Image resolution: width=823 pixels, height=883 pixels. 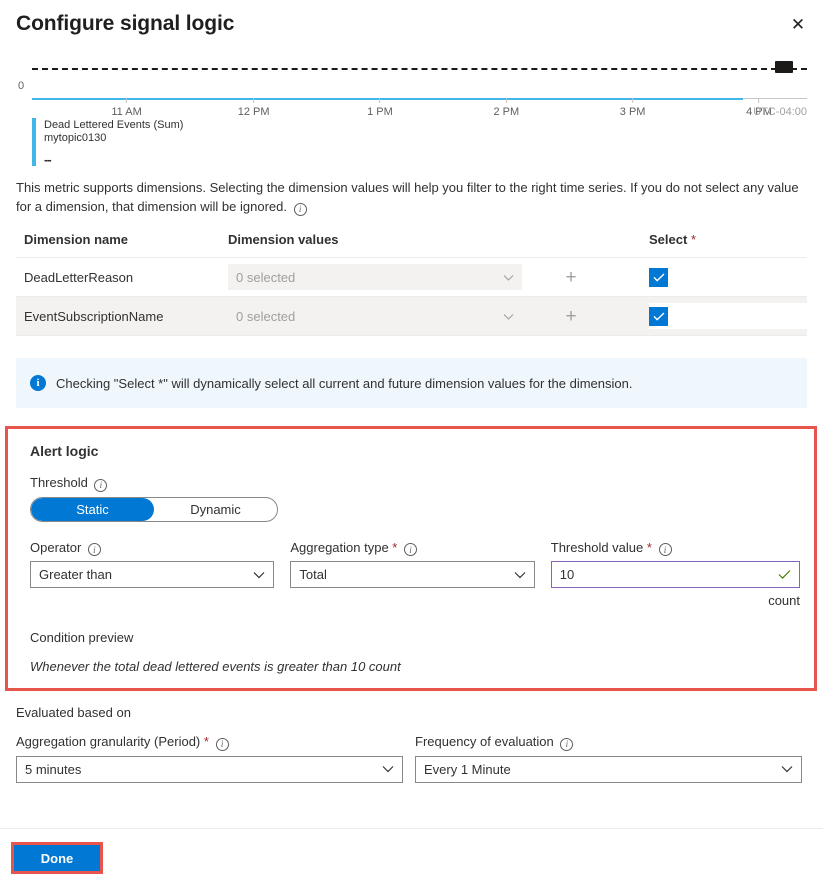 I want to click on table-row: EventSubscriptionName 0 selected +, so click(x=412, y=316).